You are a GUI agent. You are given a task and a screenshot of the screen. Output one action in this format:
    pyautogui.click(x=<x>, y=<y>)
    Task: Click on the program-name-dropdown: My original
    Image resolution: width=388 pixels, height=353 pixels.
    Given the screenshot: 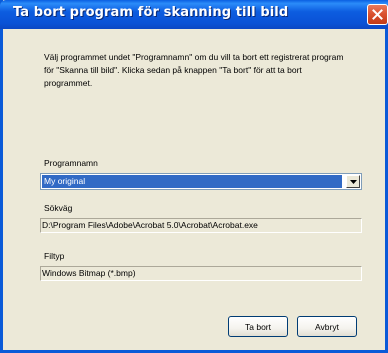 What is the action you would take?
    pyautogui.click(x=201, y=181)
    